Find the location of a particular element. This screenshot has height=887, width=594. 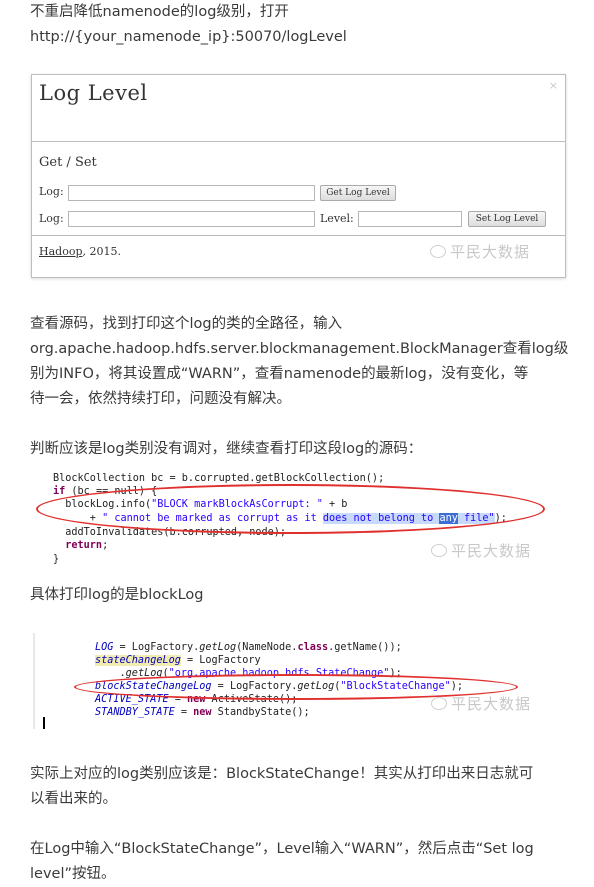

close-icon: × is located at coordinates (553, 85).